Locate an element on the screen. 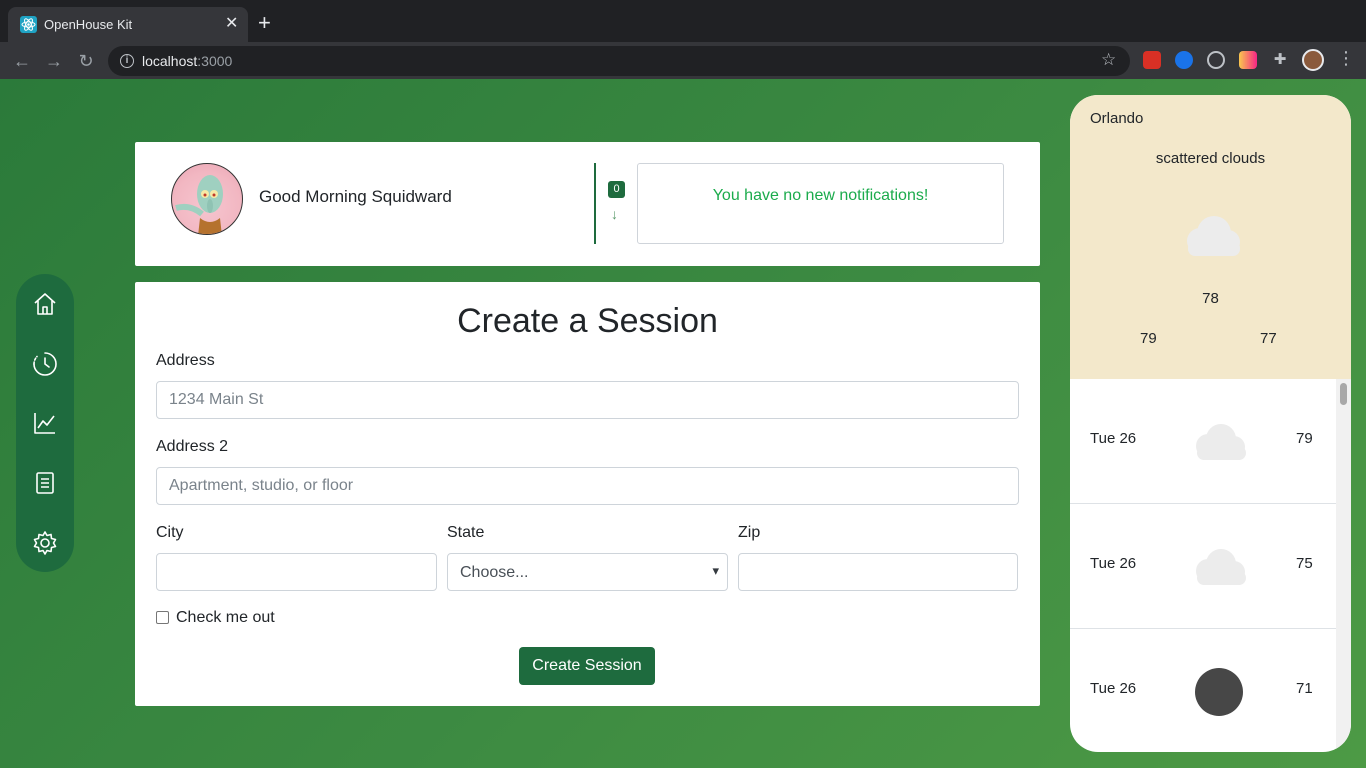  zip-input is located at coordinates (878, 572).